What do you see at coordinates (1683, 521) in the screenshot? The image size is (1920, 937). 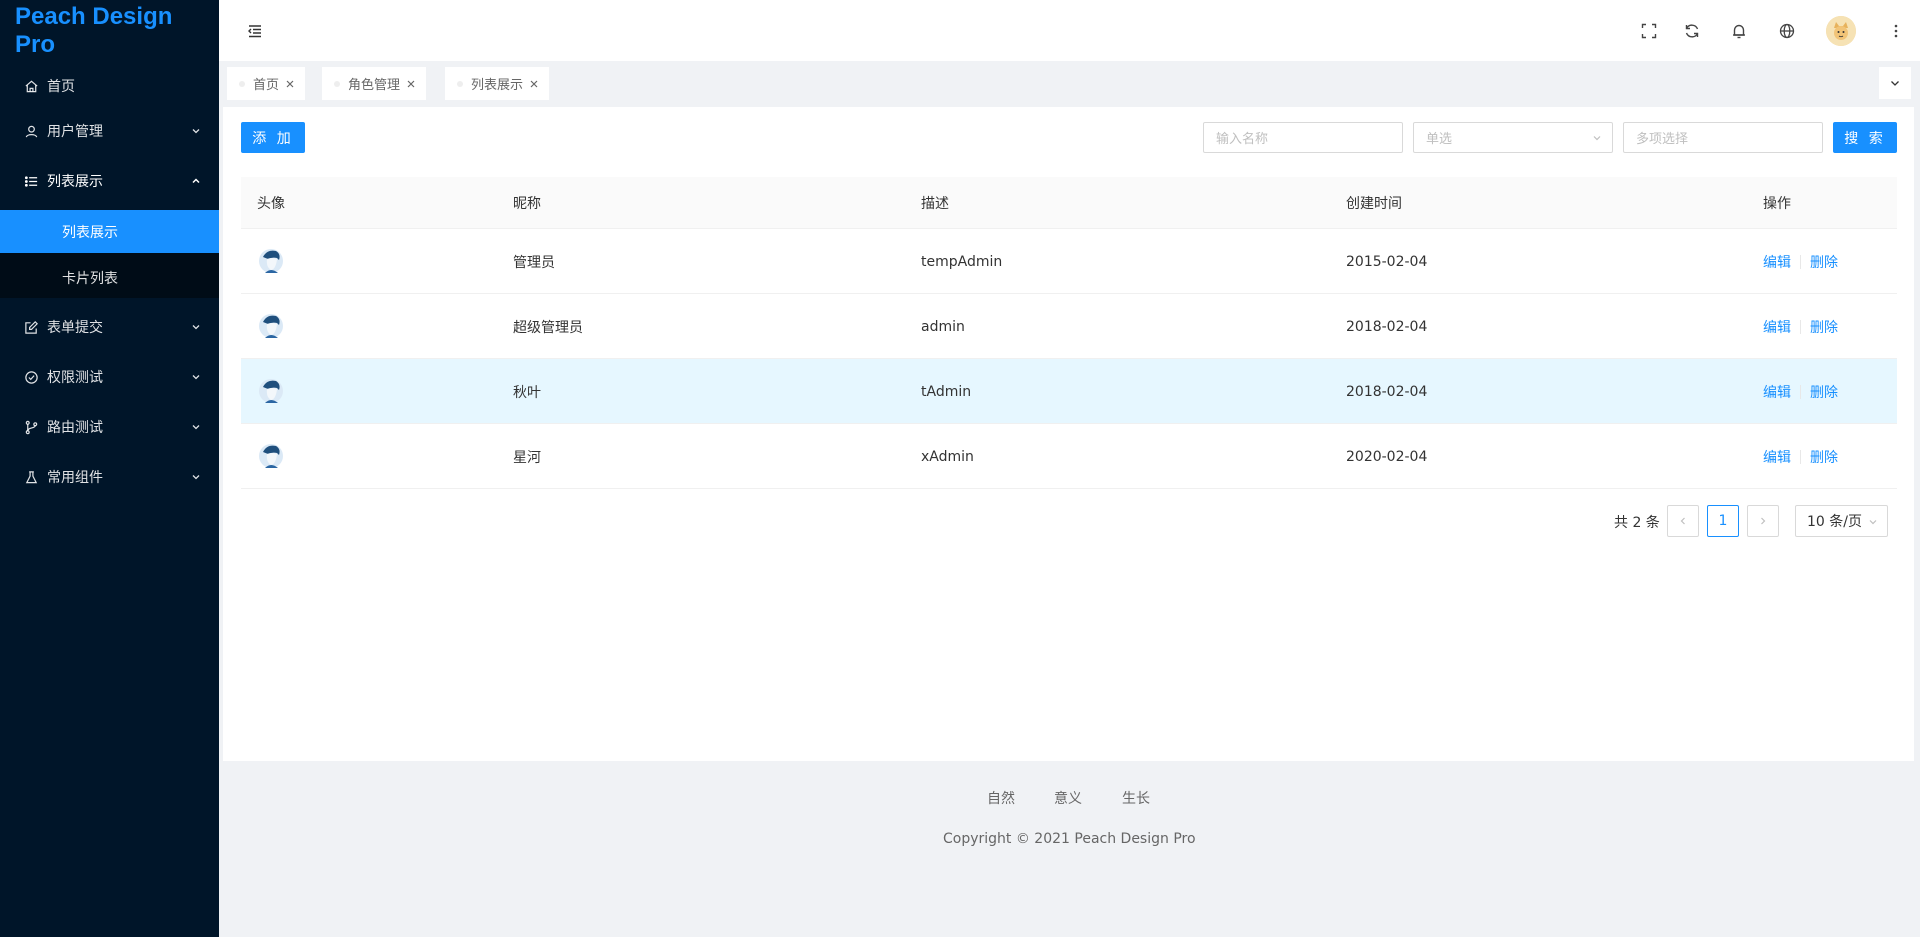 I see `prev-page-button` at bounding box center [1683, 521].